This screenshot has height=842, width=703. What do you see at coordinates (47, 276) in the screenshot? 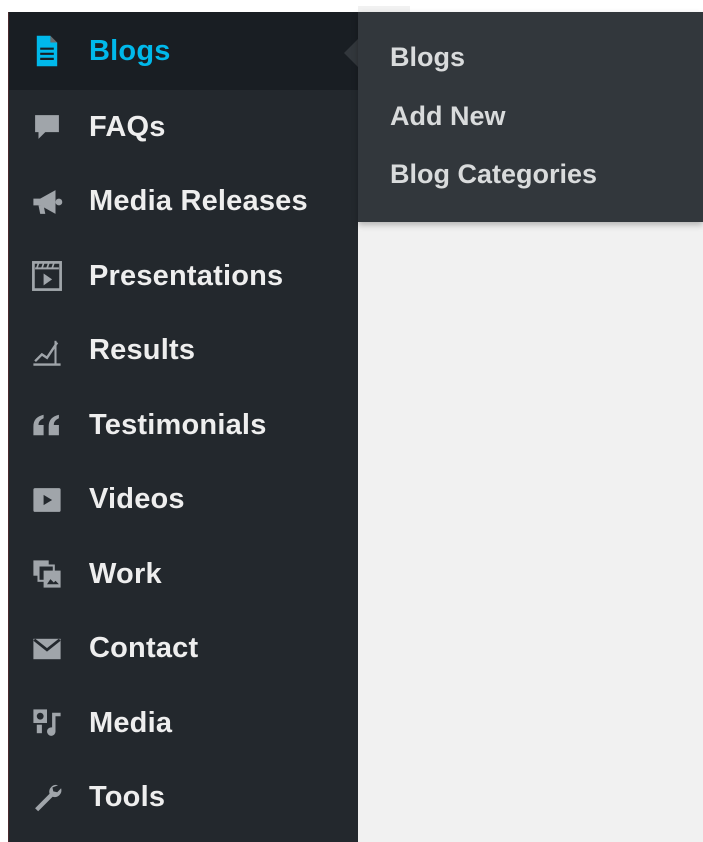
I see `video-frame-icon` at bounding box center [47, 276].